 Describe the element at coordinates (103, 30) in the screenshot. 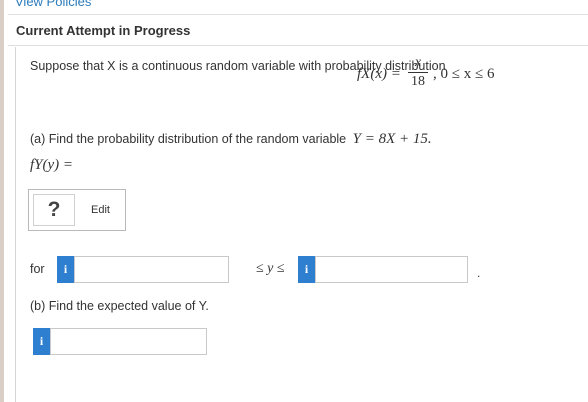

I see `attempt-status-title: Current Attempt in Progress` at that location.